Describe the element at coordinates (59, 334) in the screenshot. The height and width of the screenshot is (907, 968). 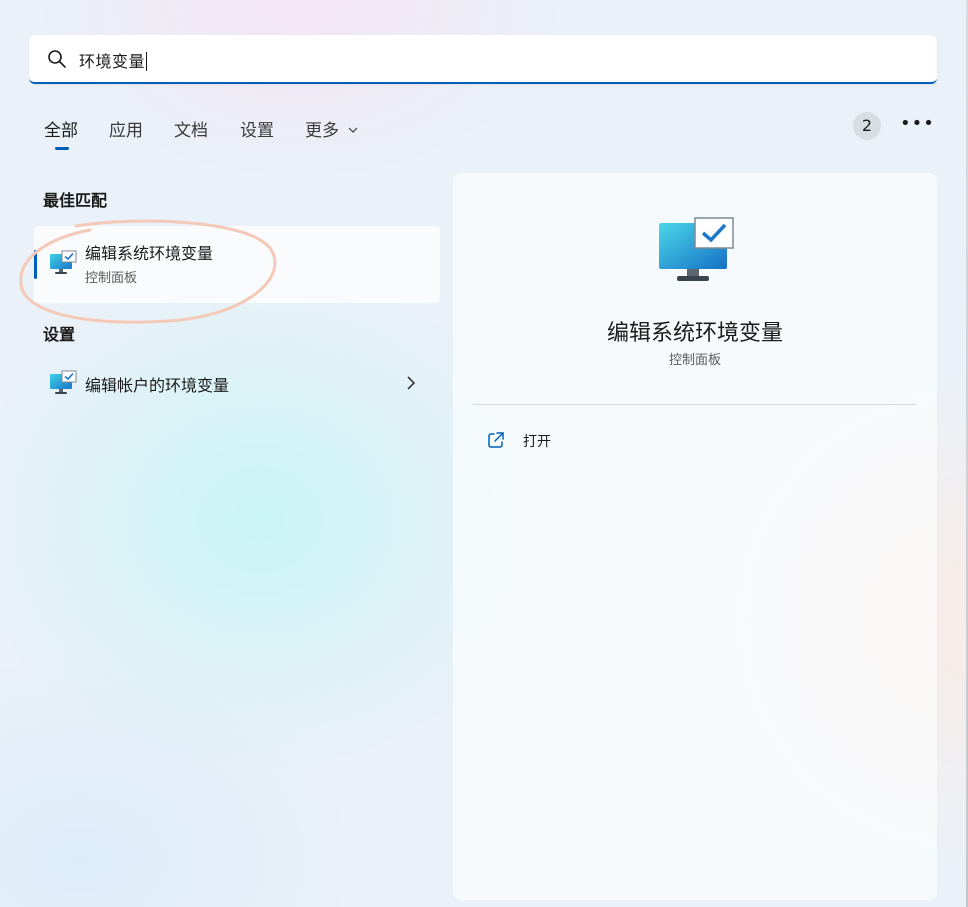
I see `settings-heading: 设置` at that location.